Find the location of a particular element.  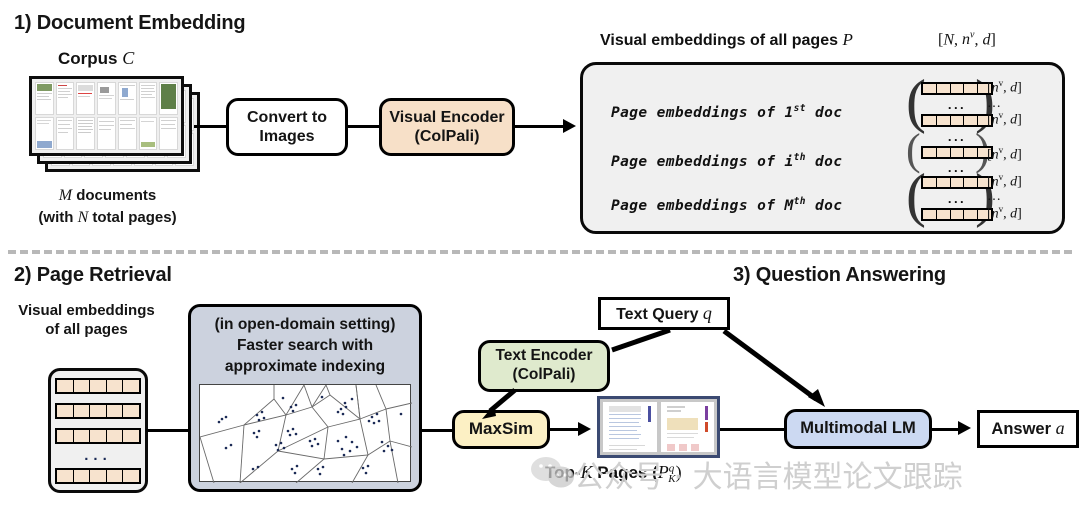

convert-to-images-box: Convert to Images is located at coordinates (287, 127).